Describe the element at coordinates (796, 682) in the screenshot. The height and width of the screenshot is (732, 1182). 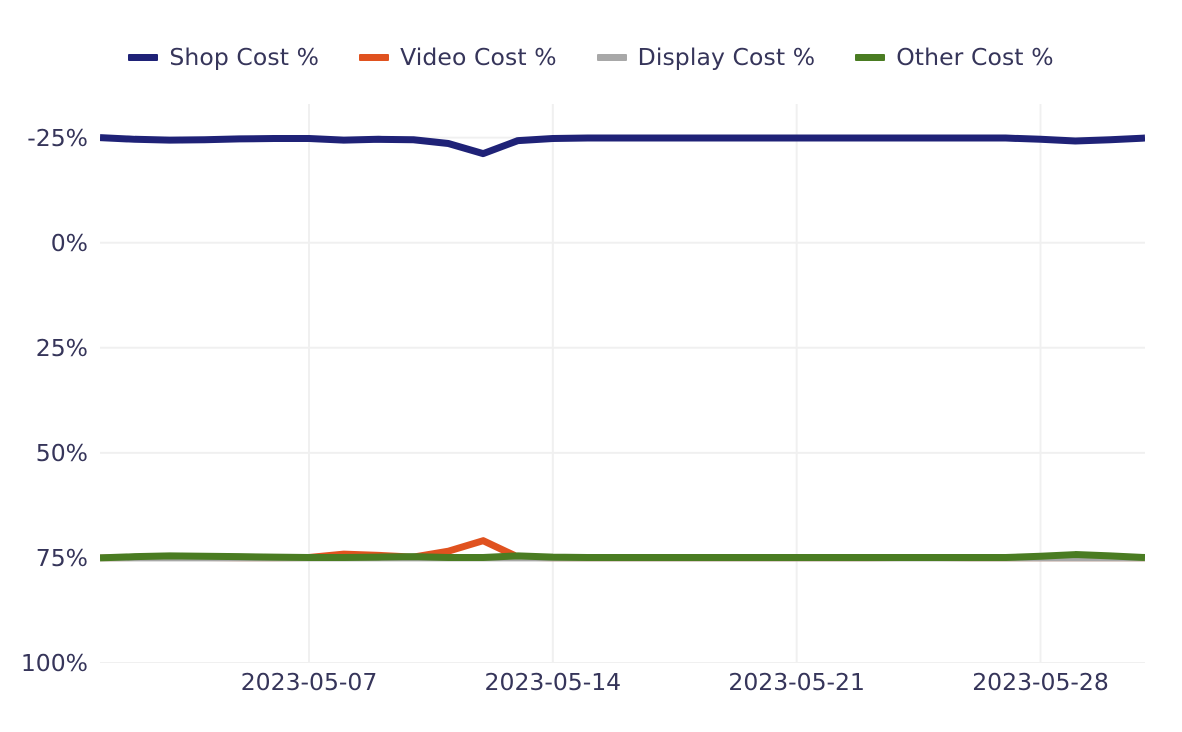
I see `x-axis-tick-label: 2023-05-21` at that location.